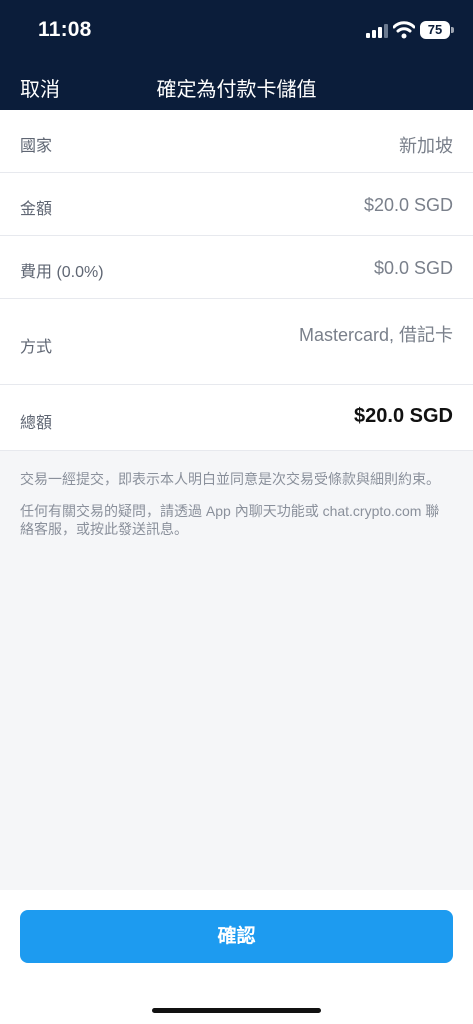 This screenshot has height=1024, width=473. I want to click on battery-icon: 75, so click(437, 30).